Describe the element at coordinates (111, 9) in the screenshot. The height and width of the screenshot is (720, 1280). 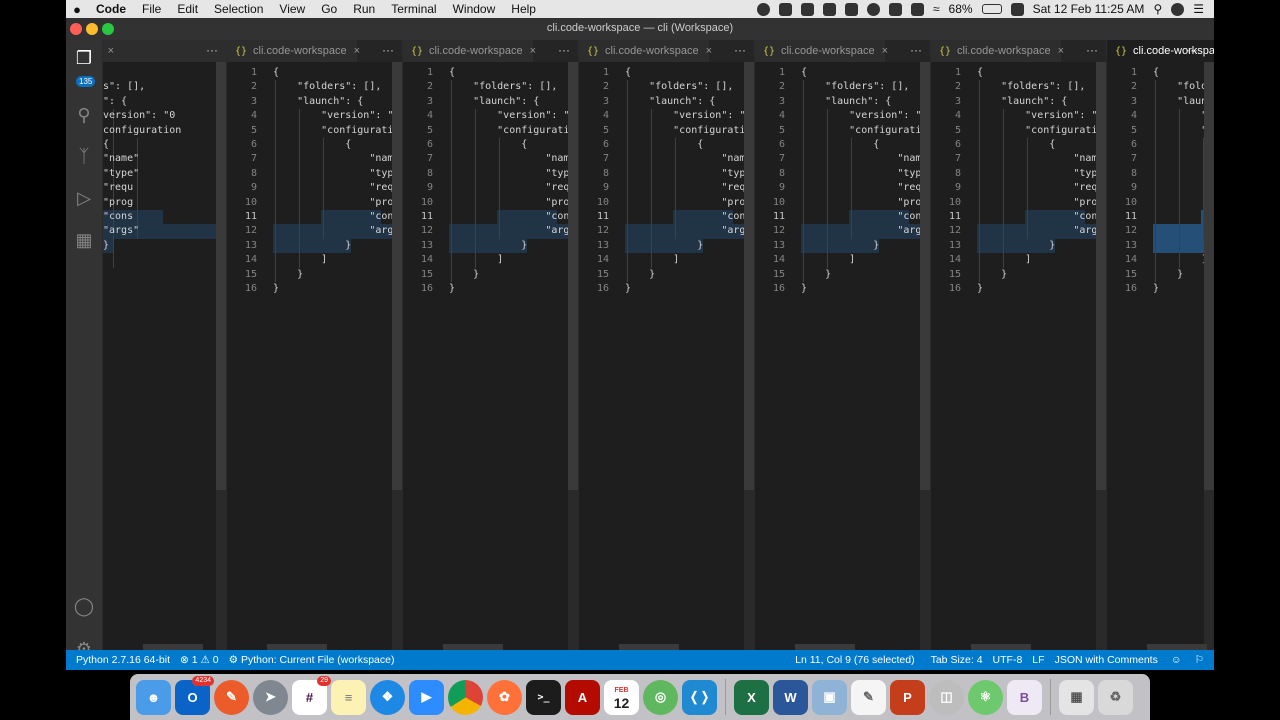
I see `menu-app-code: Code` at that location.